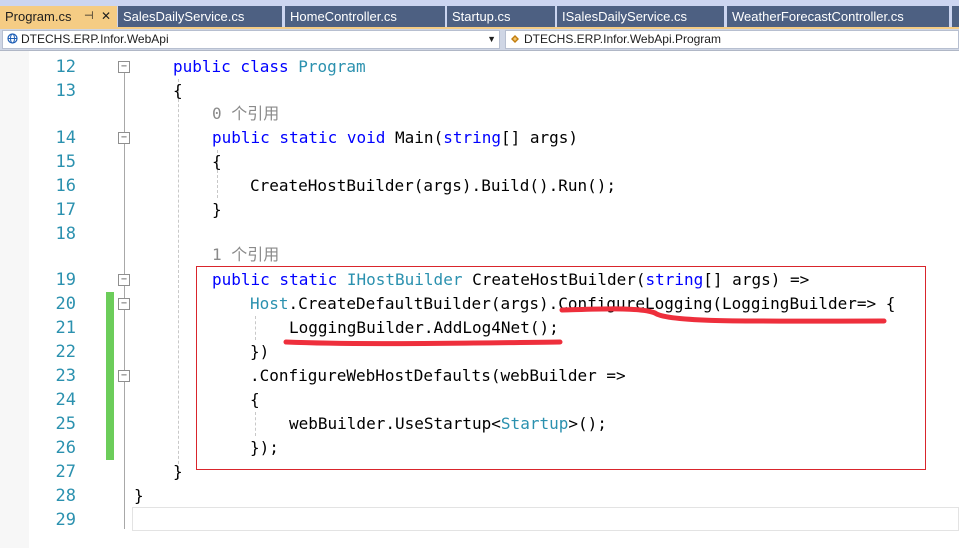  I want to click on globe-project-icon, so click(12, 38).